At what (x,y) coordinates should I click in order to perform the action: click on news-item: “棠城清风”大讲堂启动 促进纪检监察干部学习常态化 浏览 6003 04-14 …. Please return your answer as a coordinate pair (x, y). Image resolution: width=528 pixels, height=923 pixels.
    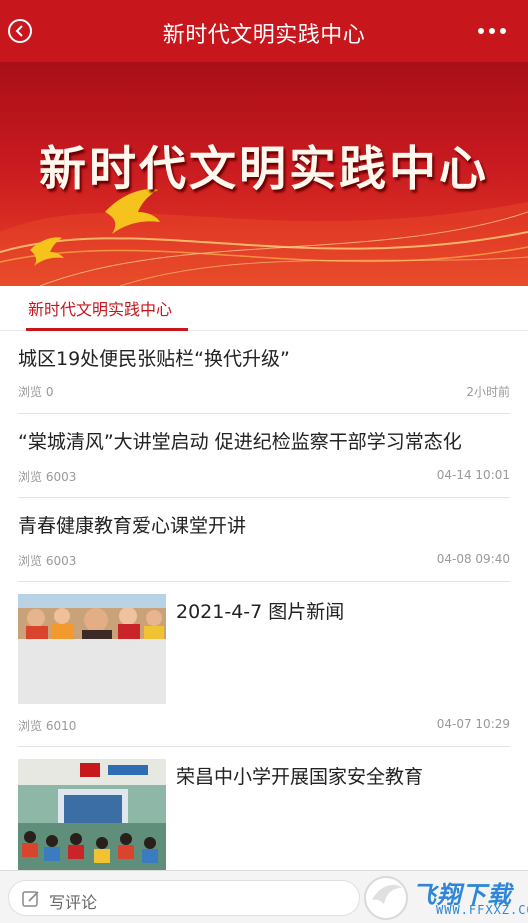
    Looking at the image, I should click on (264, 456).